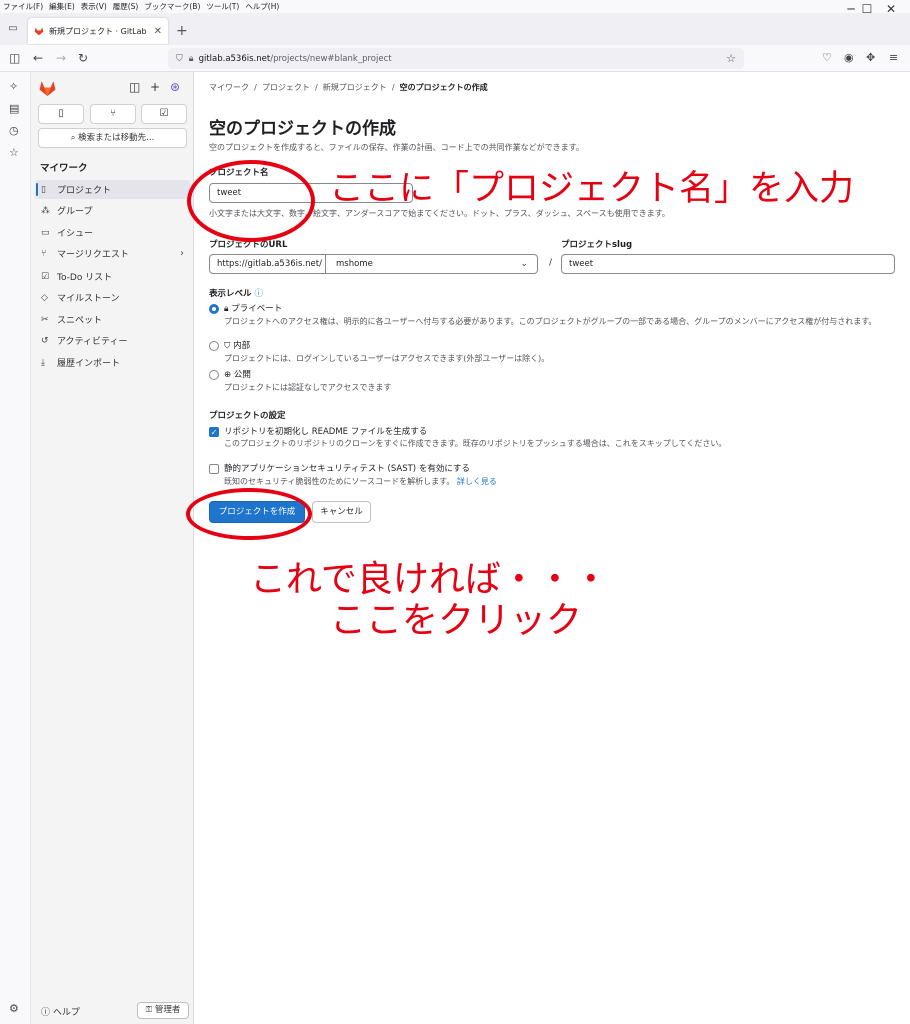 This screenshot has width=910, height=1024. What do you see at coordinates (230, 294) in the screenshot?
I see `visibility-label-text: 表示レベル` at bounding box center [230, 294].